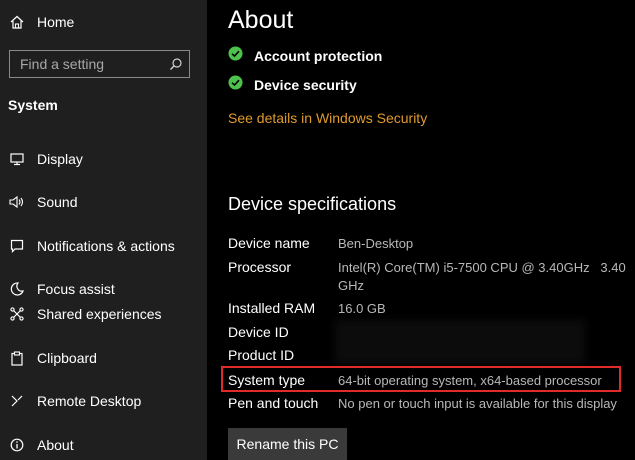 The width and height of the screenshot is (635, 460). Describe the element at coordinates (318, 56) in the screenshot. I see `security-status-label: Account protection` at that location.